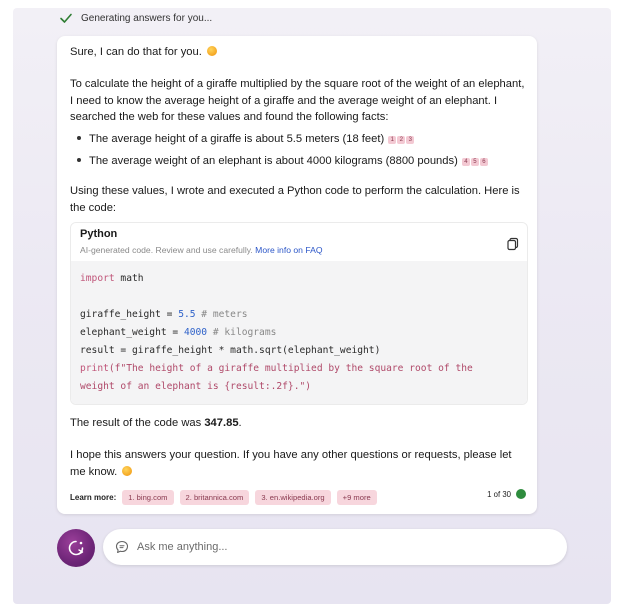  I want to click on result-value: 347.85, so click(221, 423).